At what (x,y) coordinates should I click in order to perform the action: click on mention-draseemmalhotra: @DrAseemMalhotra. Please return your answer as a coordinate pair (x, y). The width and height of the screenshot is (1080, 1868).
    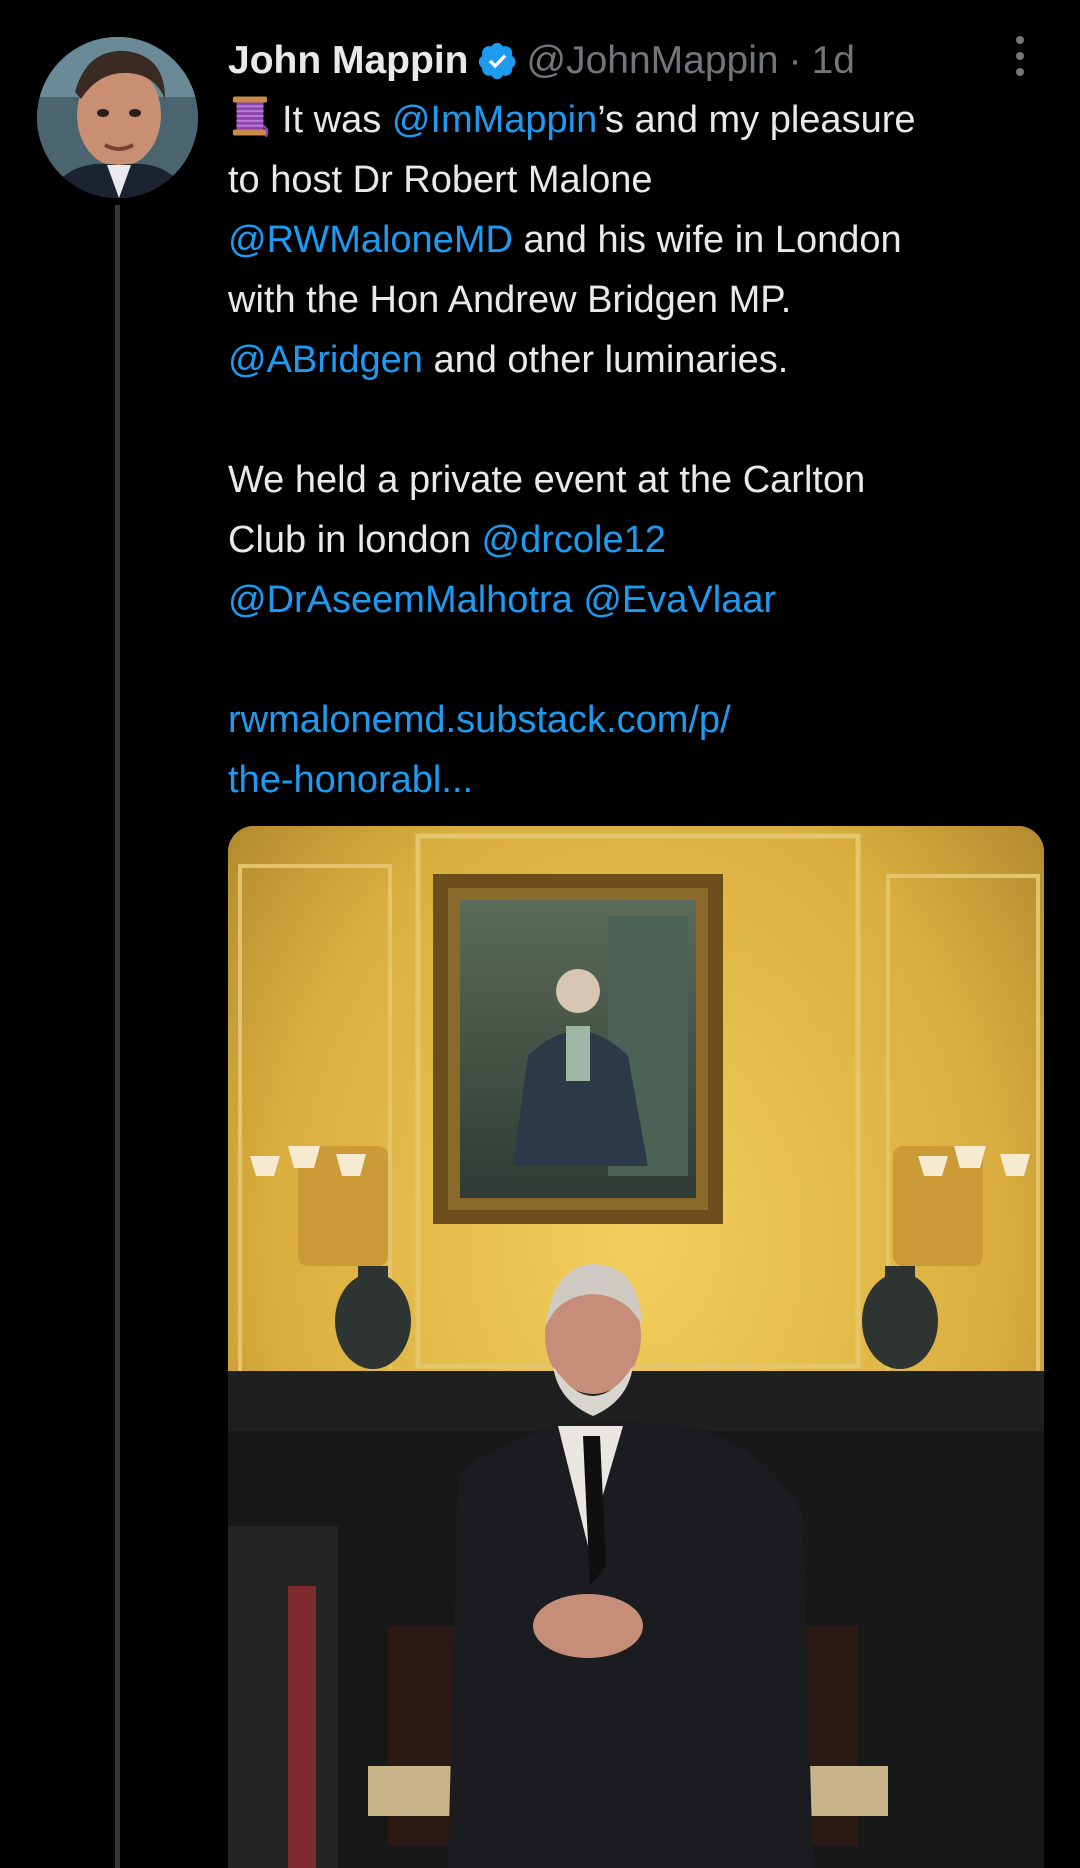
    Looking at the image, I should click on (400, 600).